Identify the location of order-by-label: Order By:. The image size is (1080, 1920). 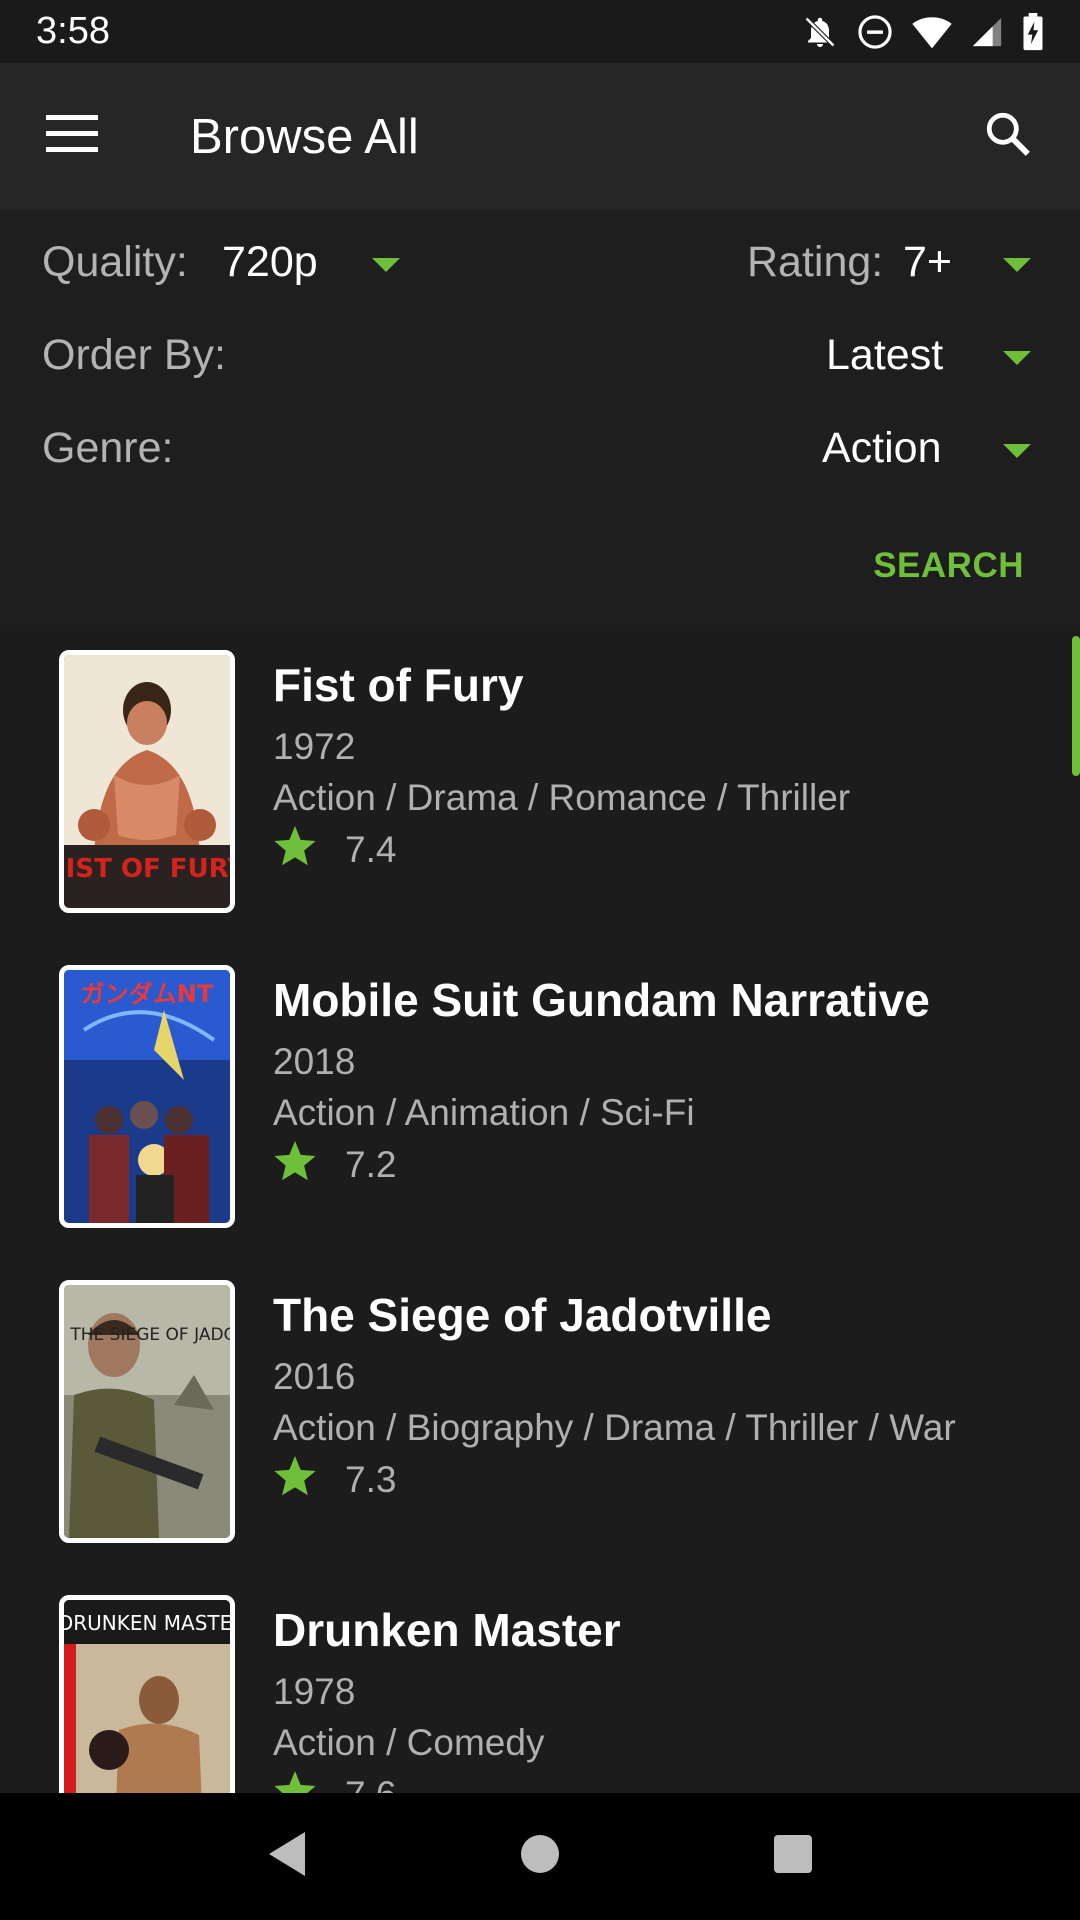
(134, 355).